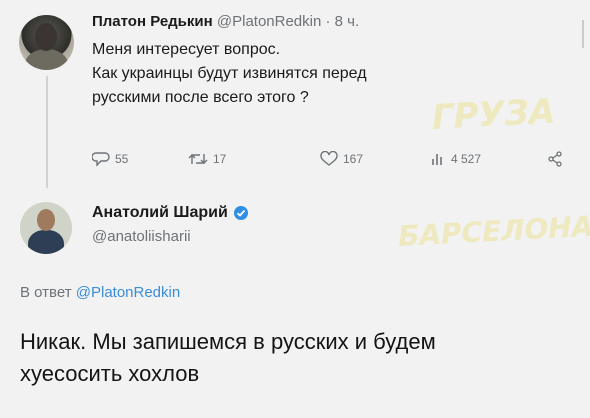  I want to click on avatar, so click(46, 42).